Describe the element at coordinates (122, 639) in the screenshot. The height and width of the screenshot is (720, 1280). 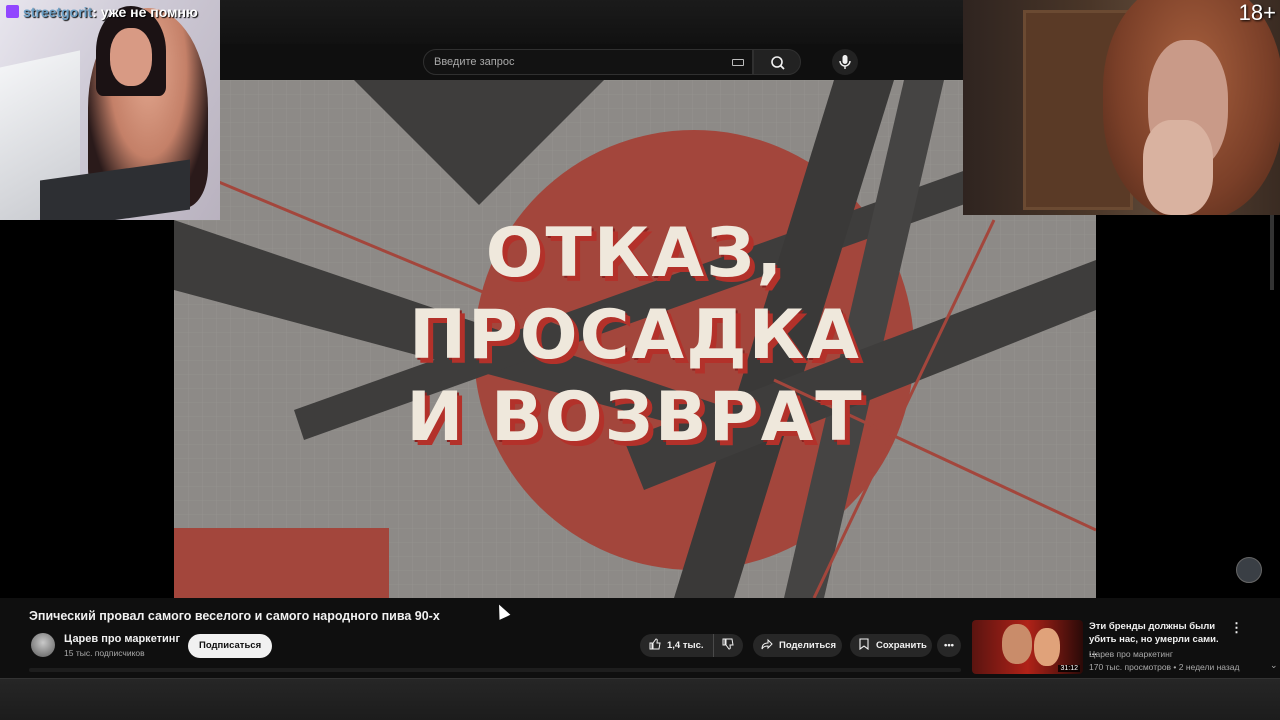
I see `channel-name: Царев про маркетинг` at that location.